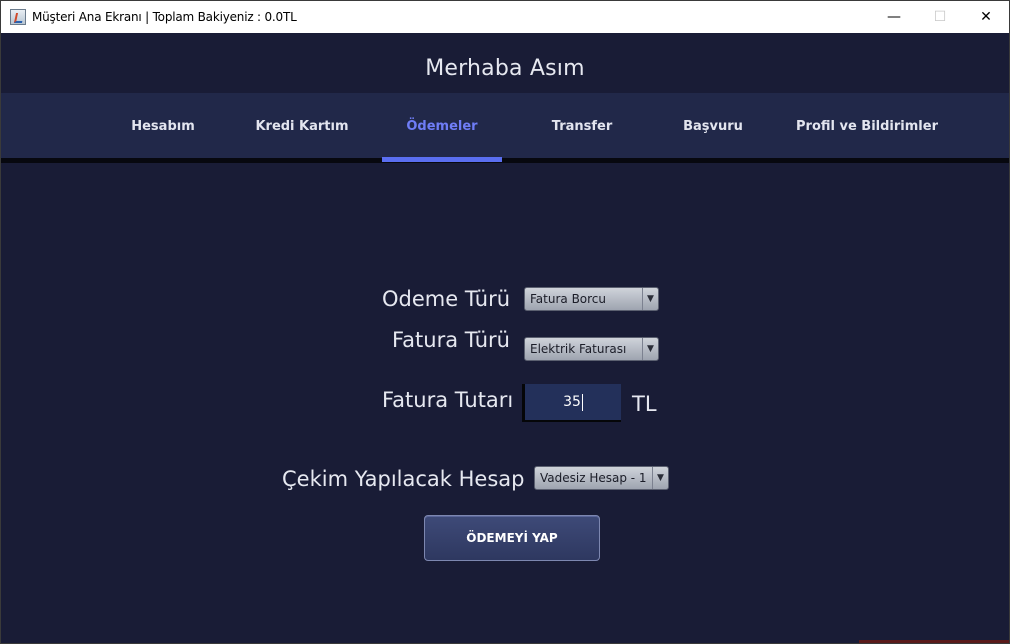 The width and height of the screenshot is (1010, 644). Describe the element at coordinates (578, 349) in the screenshot. I see `fatura-turu-value: Elektrik Faturası` at that location.